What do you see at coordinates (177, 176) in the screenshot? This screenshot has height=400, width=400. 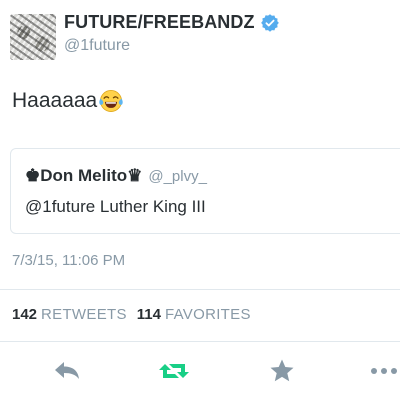 I see `quoted-author-handle: @_plvy_` at bounding box center [177, 176].